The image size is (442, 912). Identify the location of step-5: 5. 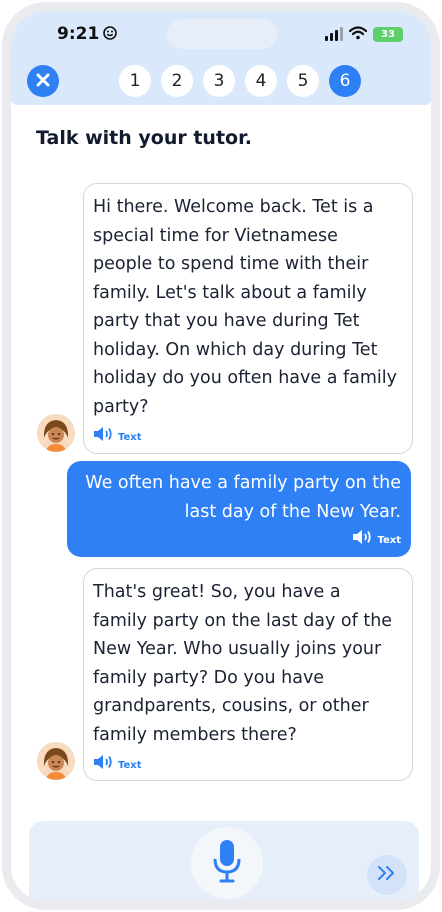
(303, 81).